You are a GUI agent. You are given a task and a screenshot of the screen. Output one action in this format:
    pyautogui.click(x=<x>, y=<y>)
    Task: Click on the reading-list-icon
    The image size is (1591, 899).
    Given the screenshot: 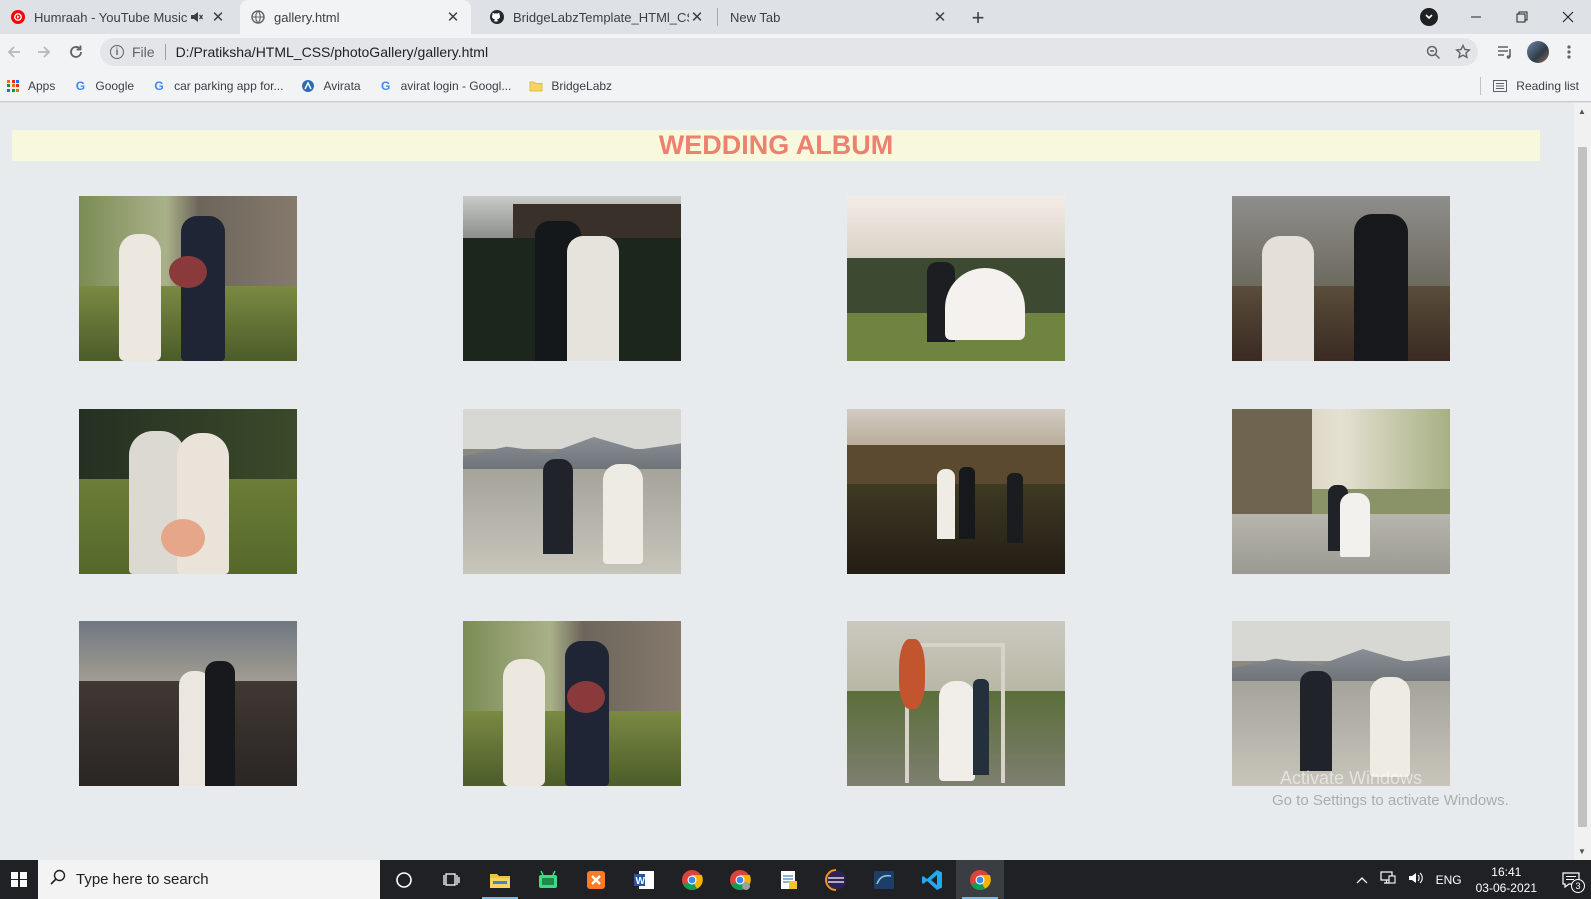 What is the action you would take?
    pyautogui.click(x=1500, y=86)
    